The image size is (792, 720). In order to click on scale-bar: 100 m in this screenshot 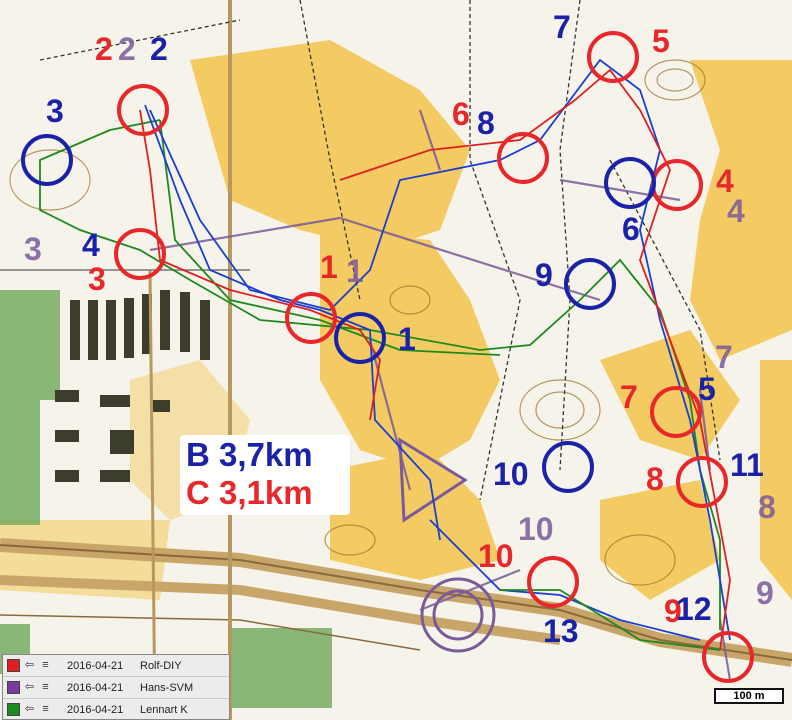, I will do `click(749, 696)`.